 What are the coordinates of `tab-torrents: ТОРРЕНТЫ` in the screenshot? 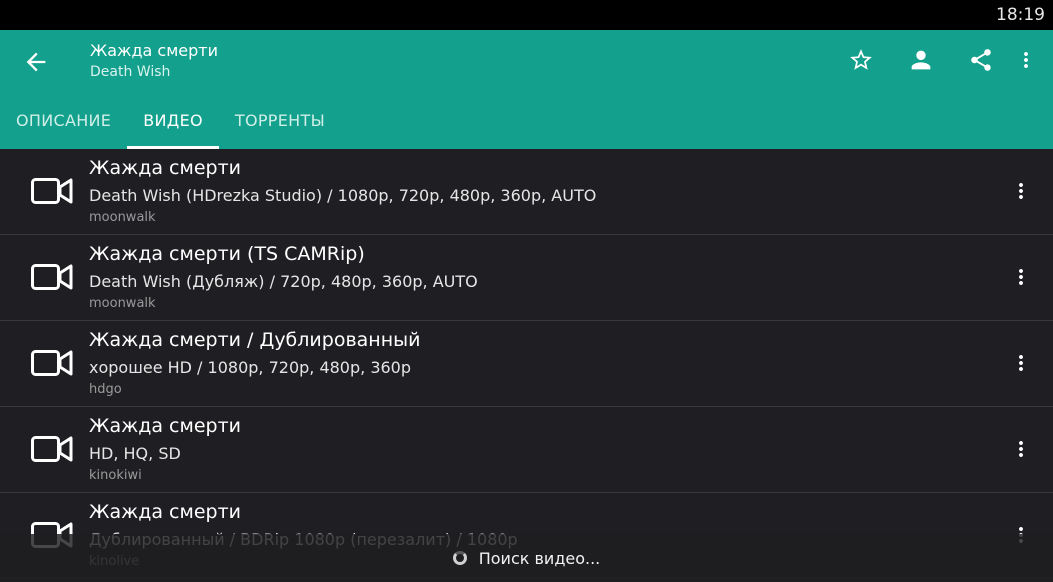 It's located at (280, 128).